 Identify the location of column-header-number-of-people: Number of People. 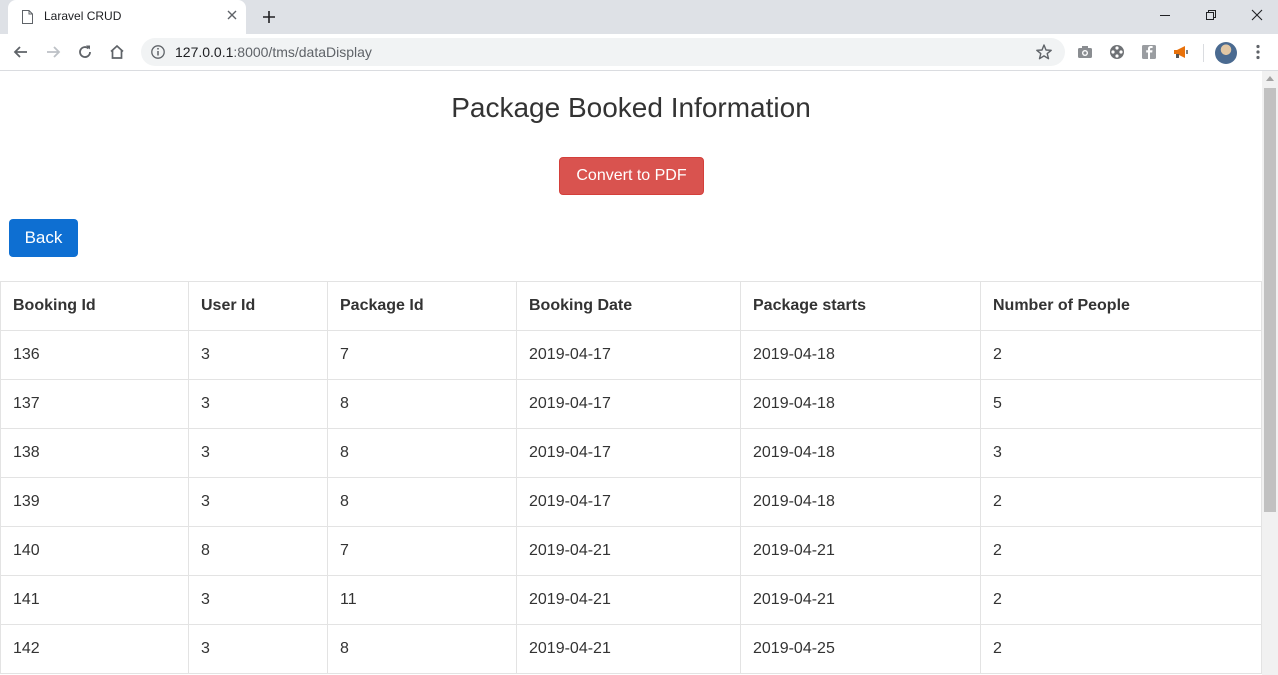
(1121, 306).